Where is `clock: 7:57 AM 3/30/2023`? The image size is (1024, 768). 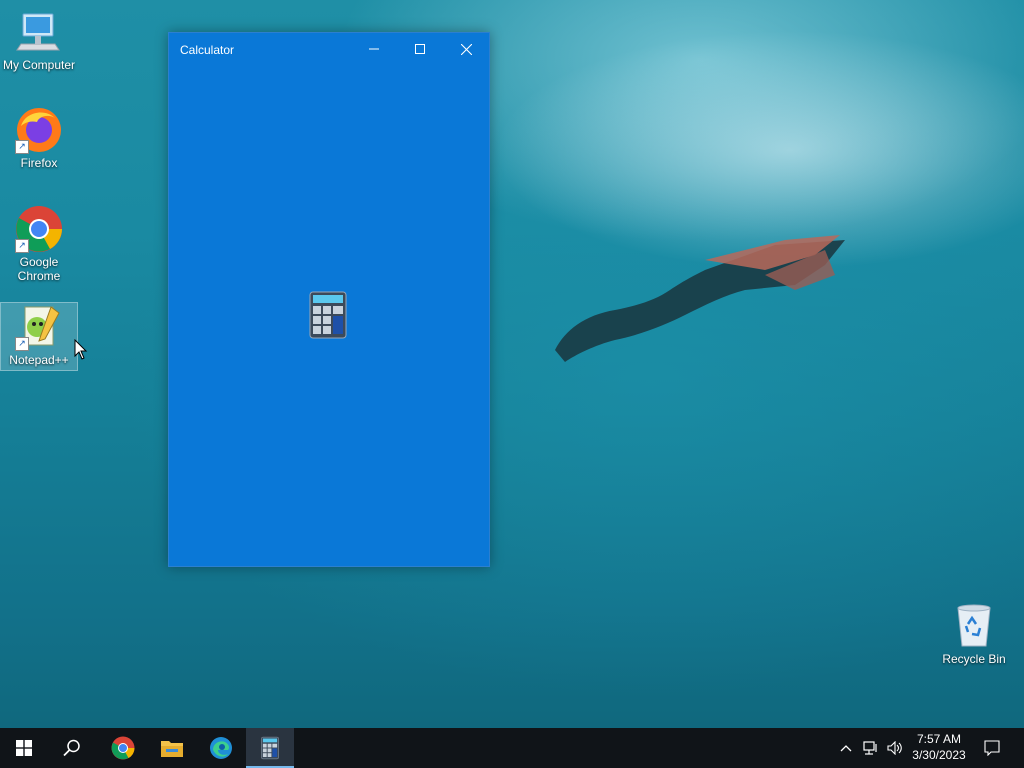 clock: 7:57 AM 3/30/2023 is located at coordinates (939, 748).